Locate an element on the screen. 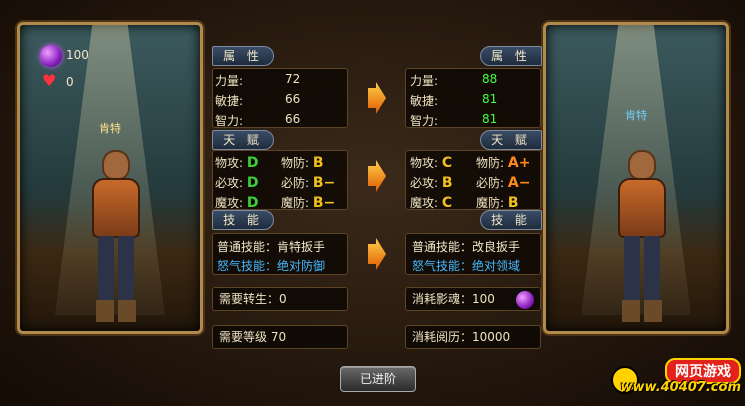 The width and height of the screenshot is (745, 406). attr-value: 72 is located at coordinates (293, 79).